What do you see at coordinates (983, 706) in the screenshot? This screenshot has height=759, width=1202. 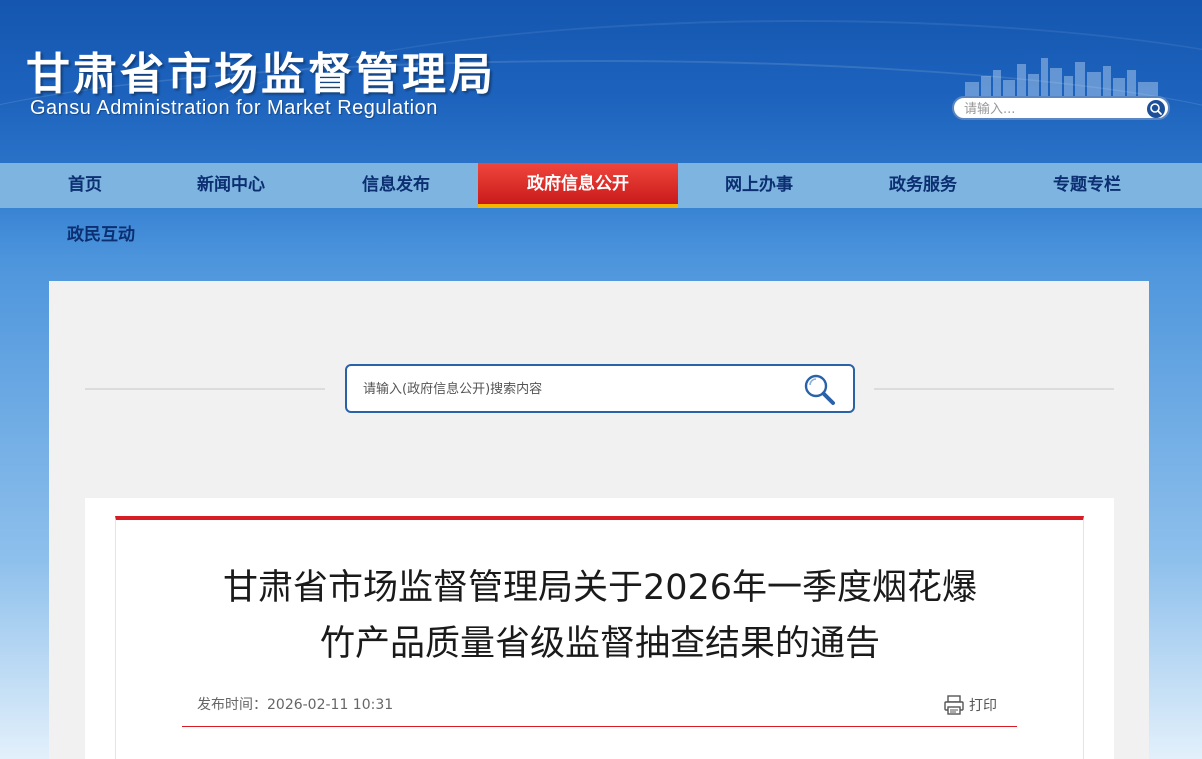 I see `print-label: 打印` at bounding box center [983, 706].